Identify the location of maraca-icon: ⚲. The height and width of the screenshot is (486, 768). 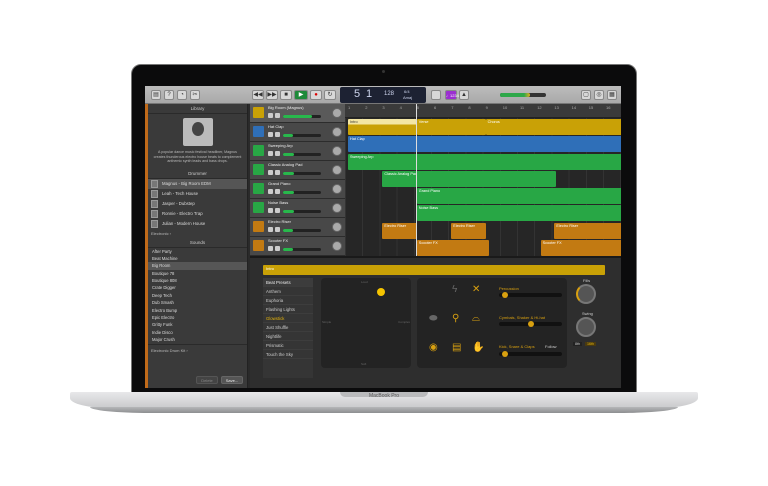
(455, 318).